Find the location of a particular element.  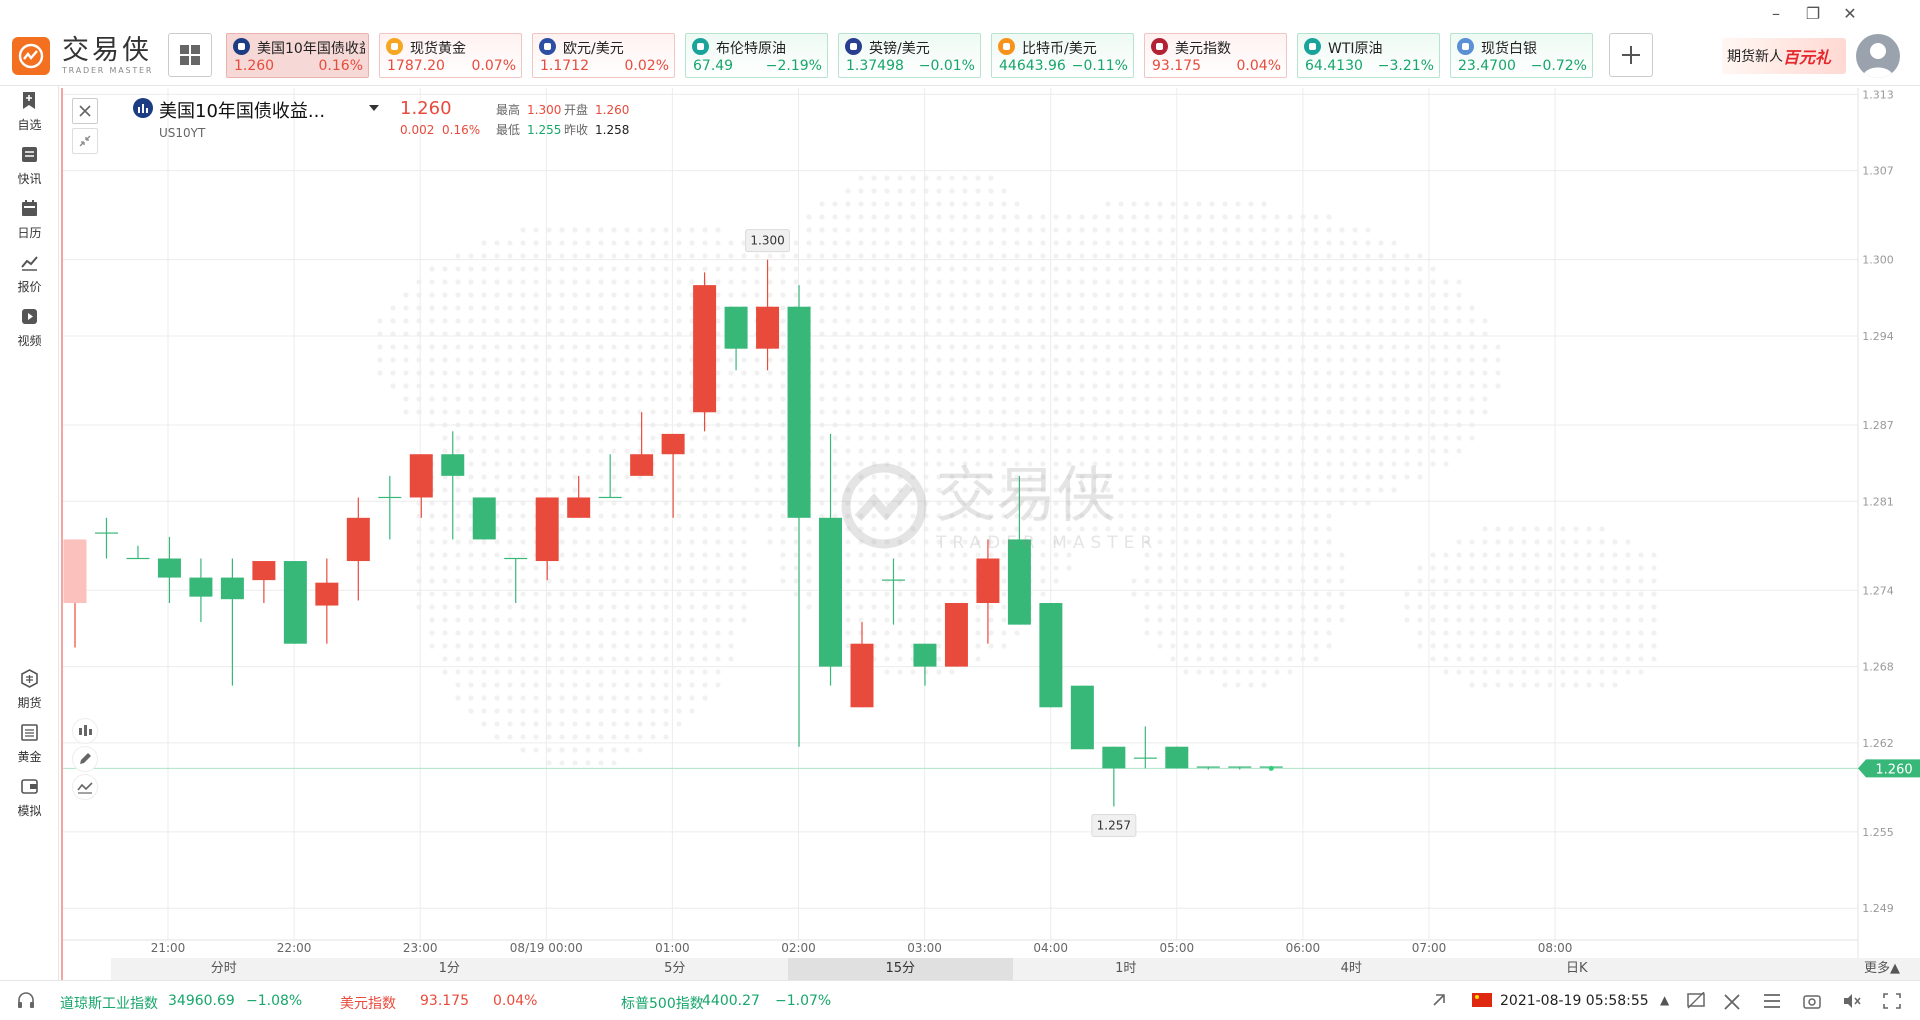

y-tick-label: 1.307 is located at coordinates (1878, 171).